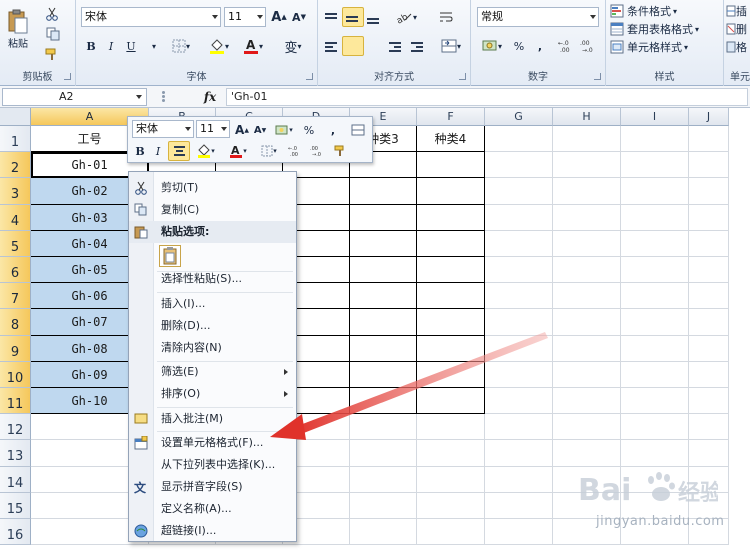 This screenshot has width=750, height=550. I want to click on cell-f9, so click(451, 348).